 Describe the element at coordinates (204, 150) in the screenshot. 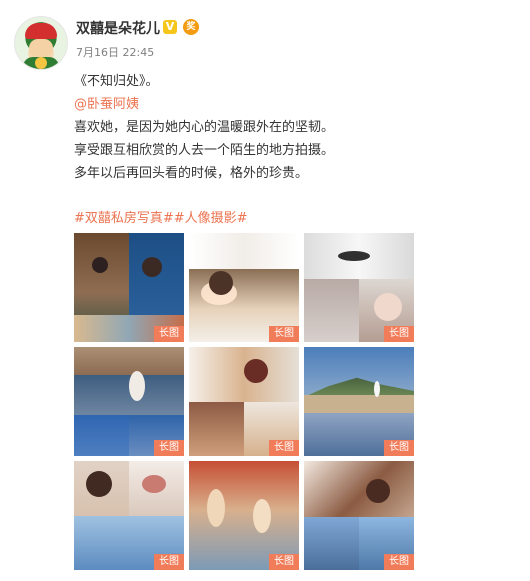

I see `post-text-line: 享受跟互相欣赏的人去一个陌生的地方拍摄。` at that location.